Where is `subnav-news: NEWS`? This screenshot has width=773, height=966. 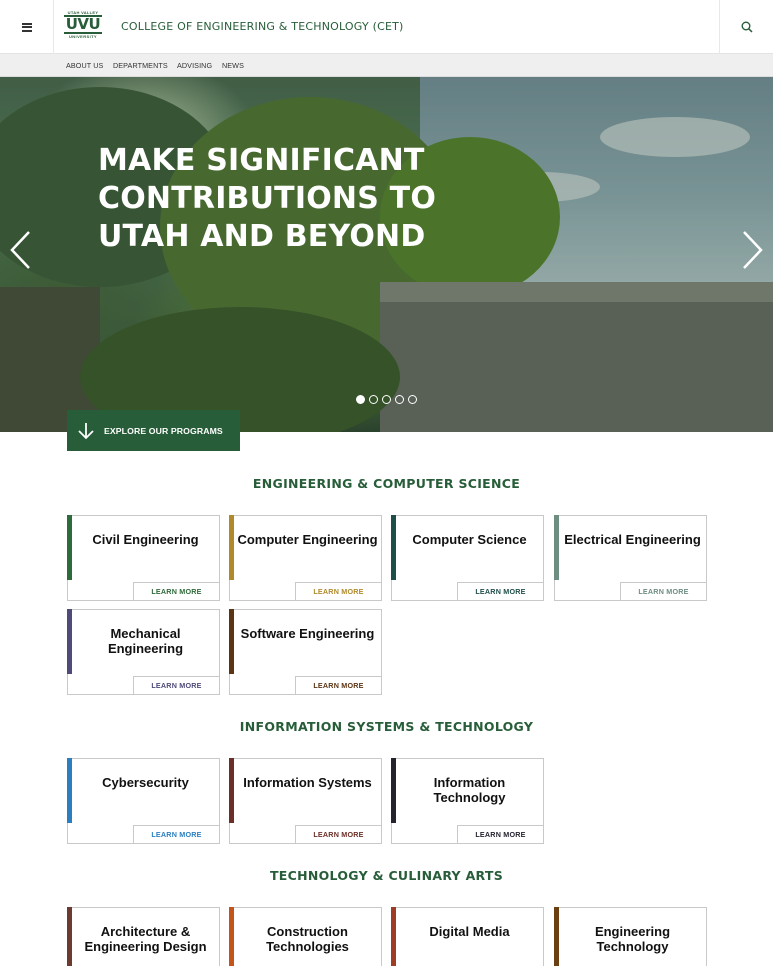 subnav-news: NEWS is located at coordinates (233, 65).